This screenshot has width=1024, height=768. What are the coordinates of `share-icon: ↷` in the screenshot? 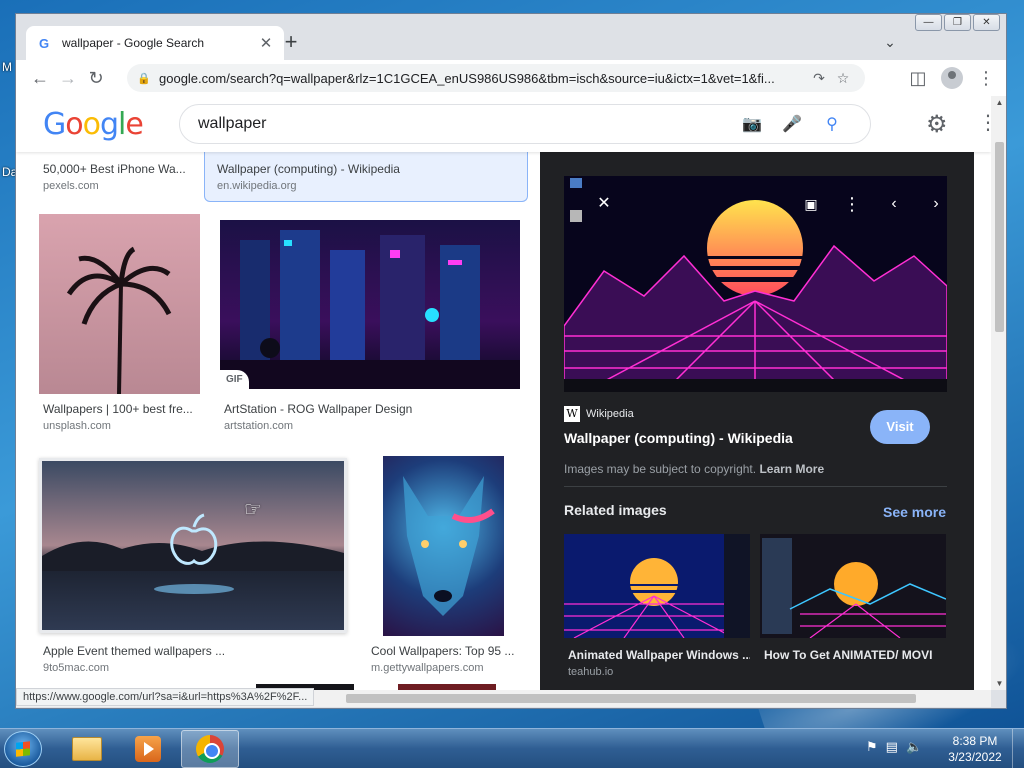 It's located at (819, 78).